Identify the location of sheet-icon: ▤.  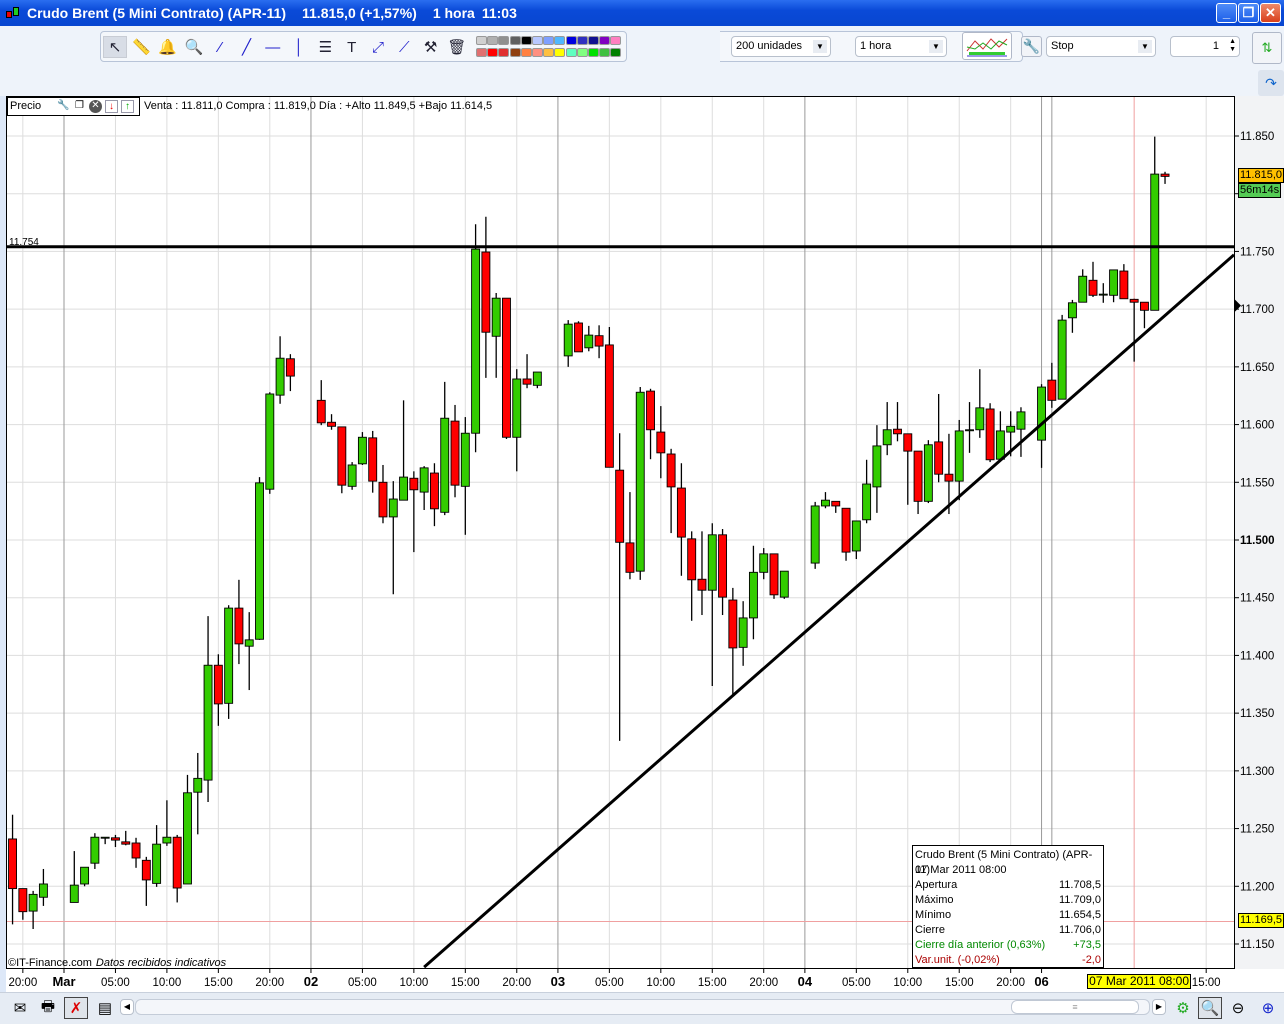
(105, 1008).